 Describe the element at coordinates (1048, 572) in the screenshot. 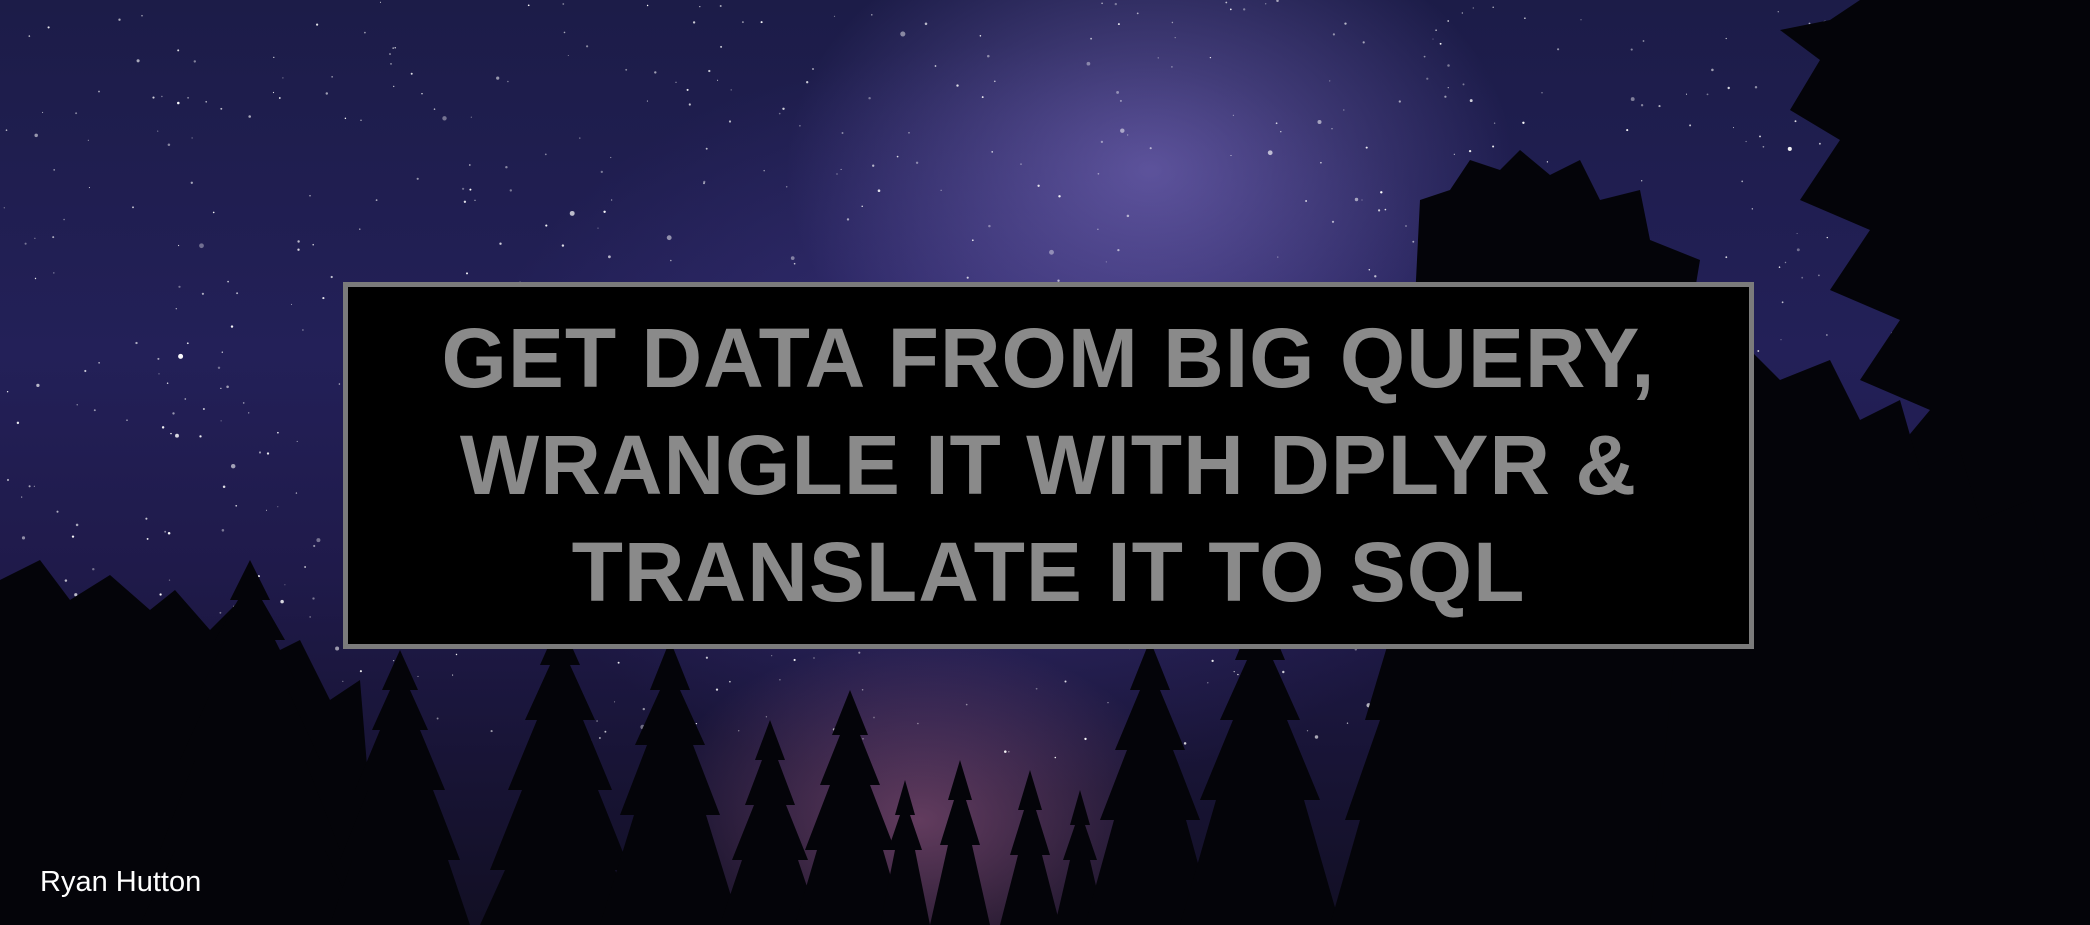

I see `title-line-3: TRANSLATE IT TO SQL` at that location.